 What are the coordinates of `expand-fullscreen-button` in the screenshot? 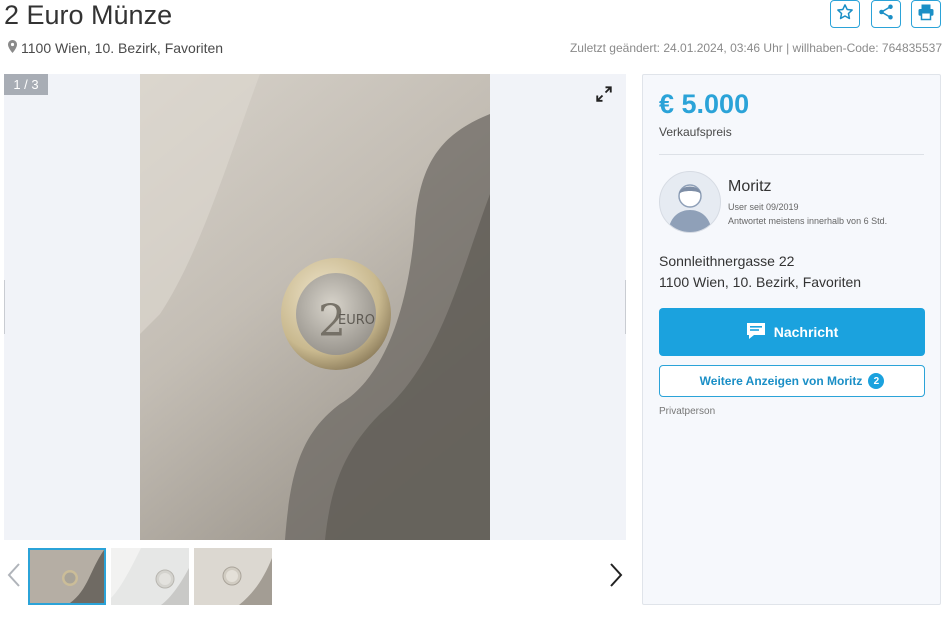 It's located at (604, 96).